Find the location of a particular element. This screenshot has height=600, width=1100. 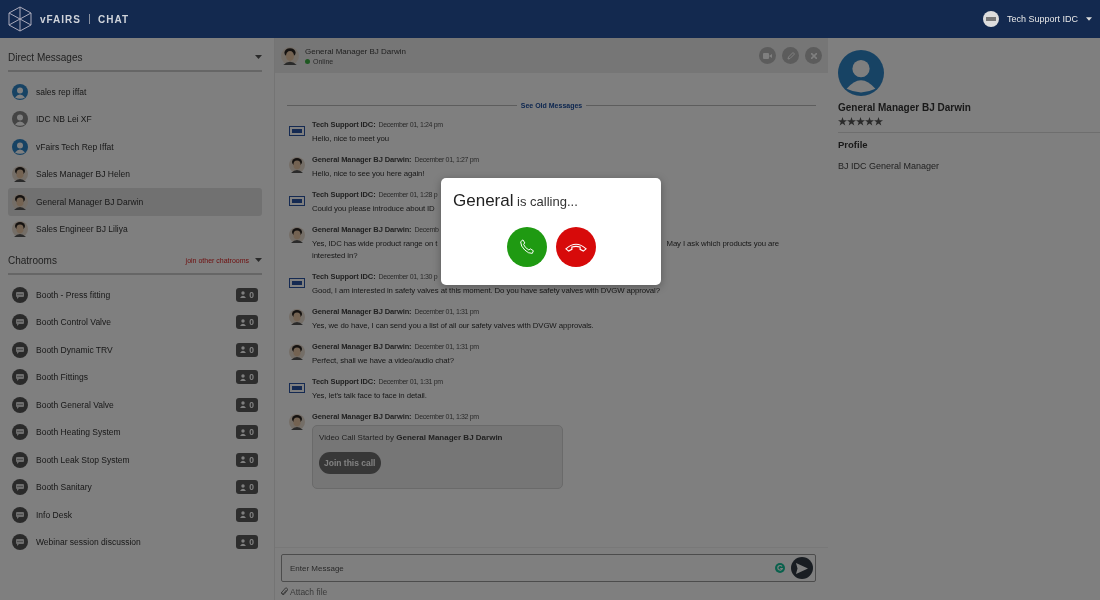

send-button is located at coordinates (802, 568).